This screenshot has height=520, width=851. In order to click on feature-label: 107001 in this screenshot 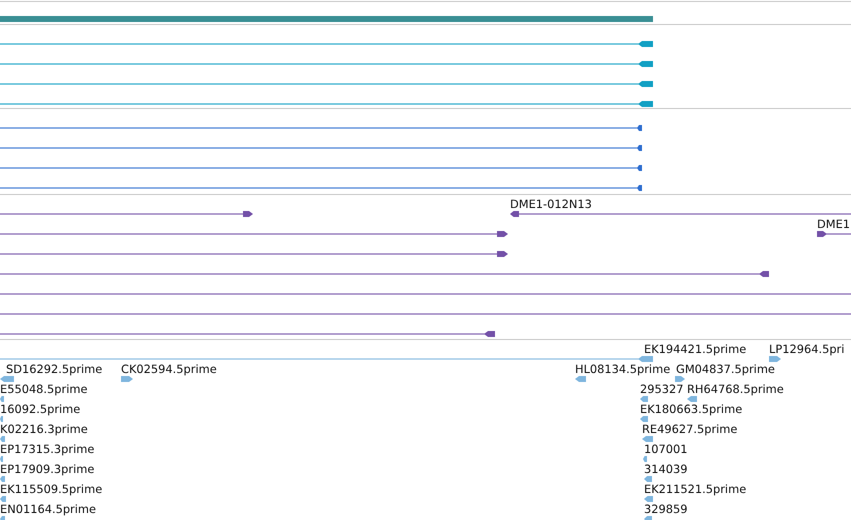, I will do `click(666, 449)`.